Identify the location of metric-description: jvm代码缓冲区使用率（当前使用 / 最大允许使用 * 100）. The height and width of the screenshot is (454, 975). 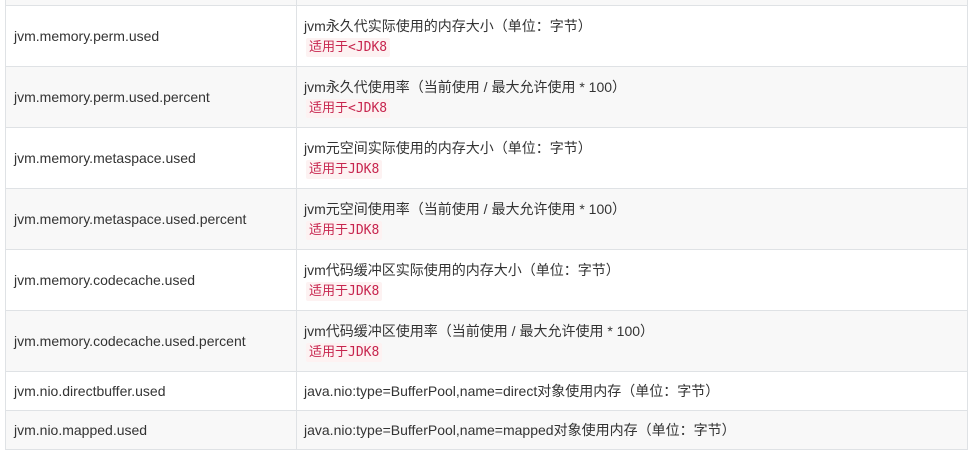
(479, 330).